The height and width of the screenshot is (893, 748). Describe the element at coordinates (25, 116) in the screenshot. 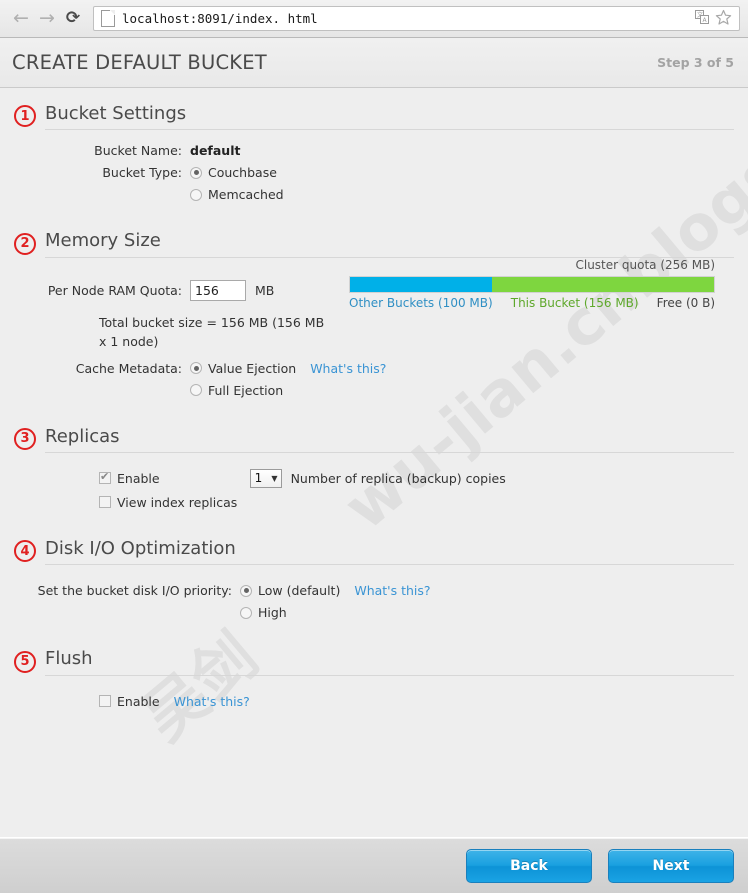

I see `section-number: 1` at that location.